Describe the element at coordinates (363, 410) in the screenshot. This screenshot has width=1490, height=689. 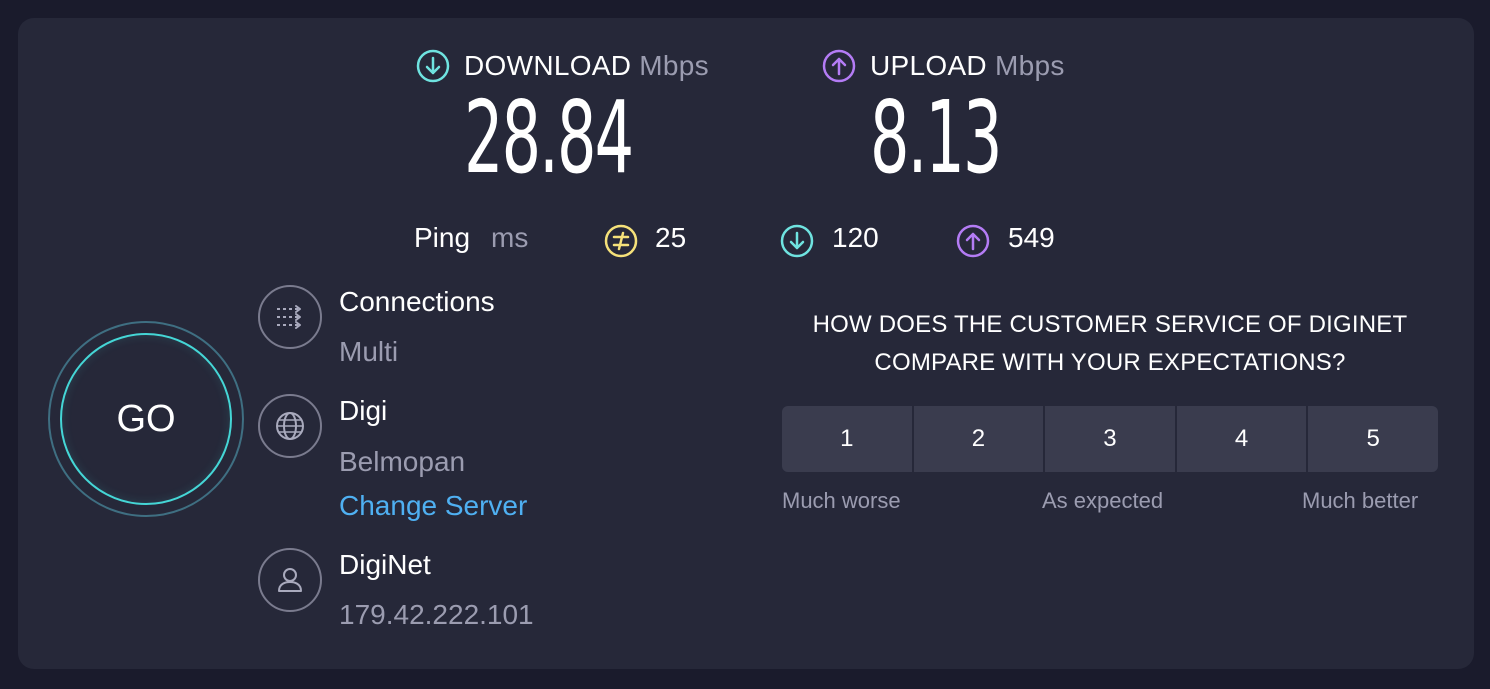
I see `server-name: Digi` at that location.